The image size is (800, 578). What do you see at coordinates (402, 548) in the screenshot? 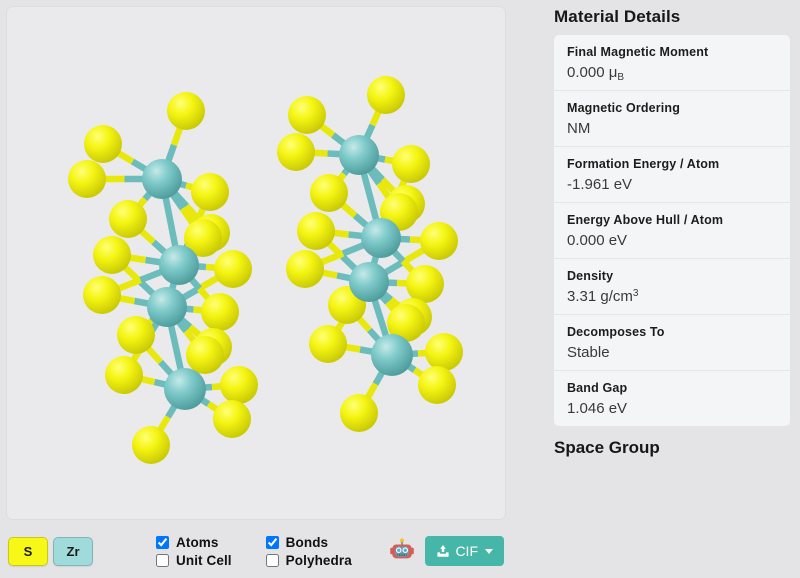
I see `robot-glyph` at bounding box center [402, 548].